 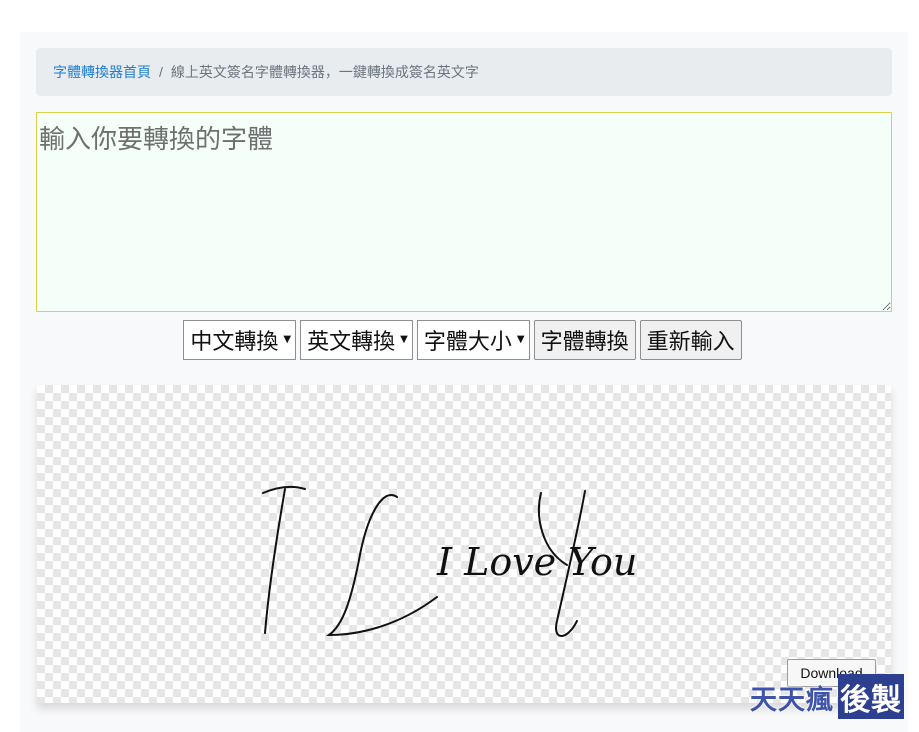 I want to click on english-convert-label: 英文轉換, so click(x=351, y=342).